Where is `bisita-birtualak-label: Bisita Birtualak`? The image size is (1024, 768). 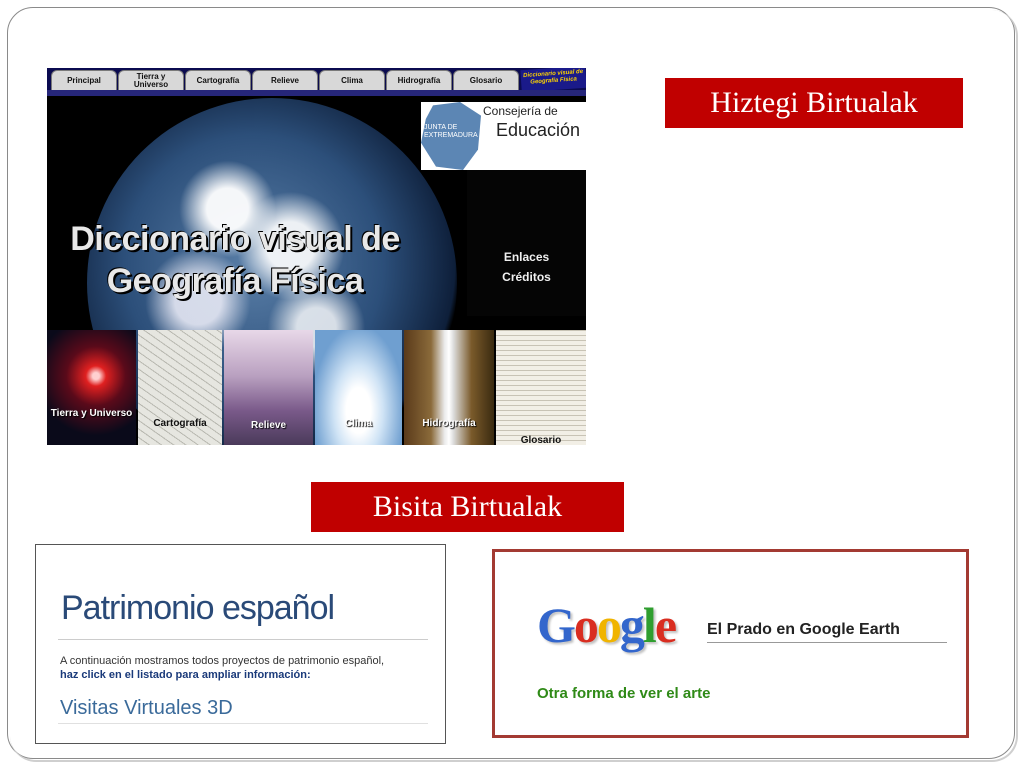
bisita-birtualak-label: Bisita Birtualak is located at coordinates (467, 507).